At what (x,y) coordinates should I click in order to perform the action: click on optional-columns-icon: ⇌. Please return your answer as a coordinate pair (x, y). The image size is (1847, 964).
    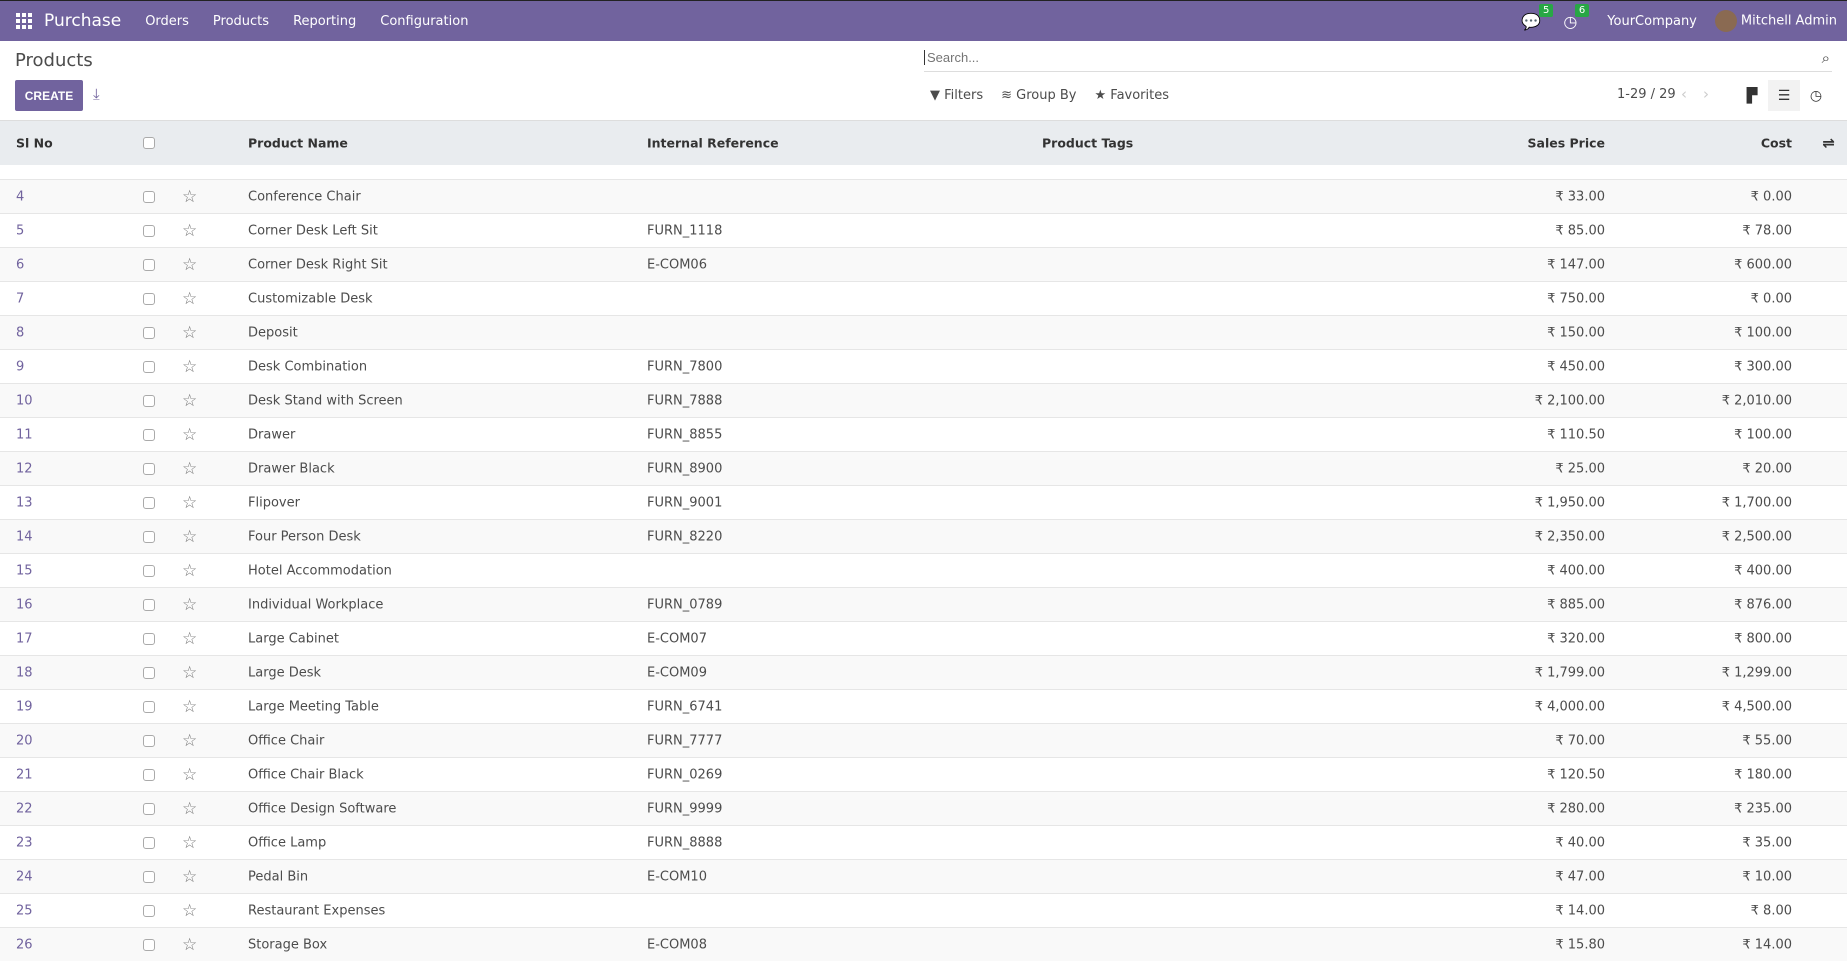
    Looking at the image, I should click on (1828, 143).